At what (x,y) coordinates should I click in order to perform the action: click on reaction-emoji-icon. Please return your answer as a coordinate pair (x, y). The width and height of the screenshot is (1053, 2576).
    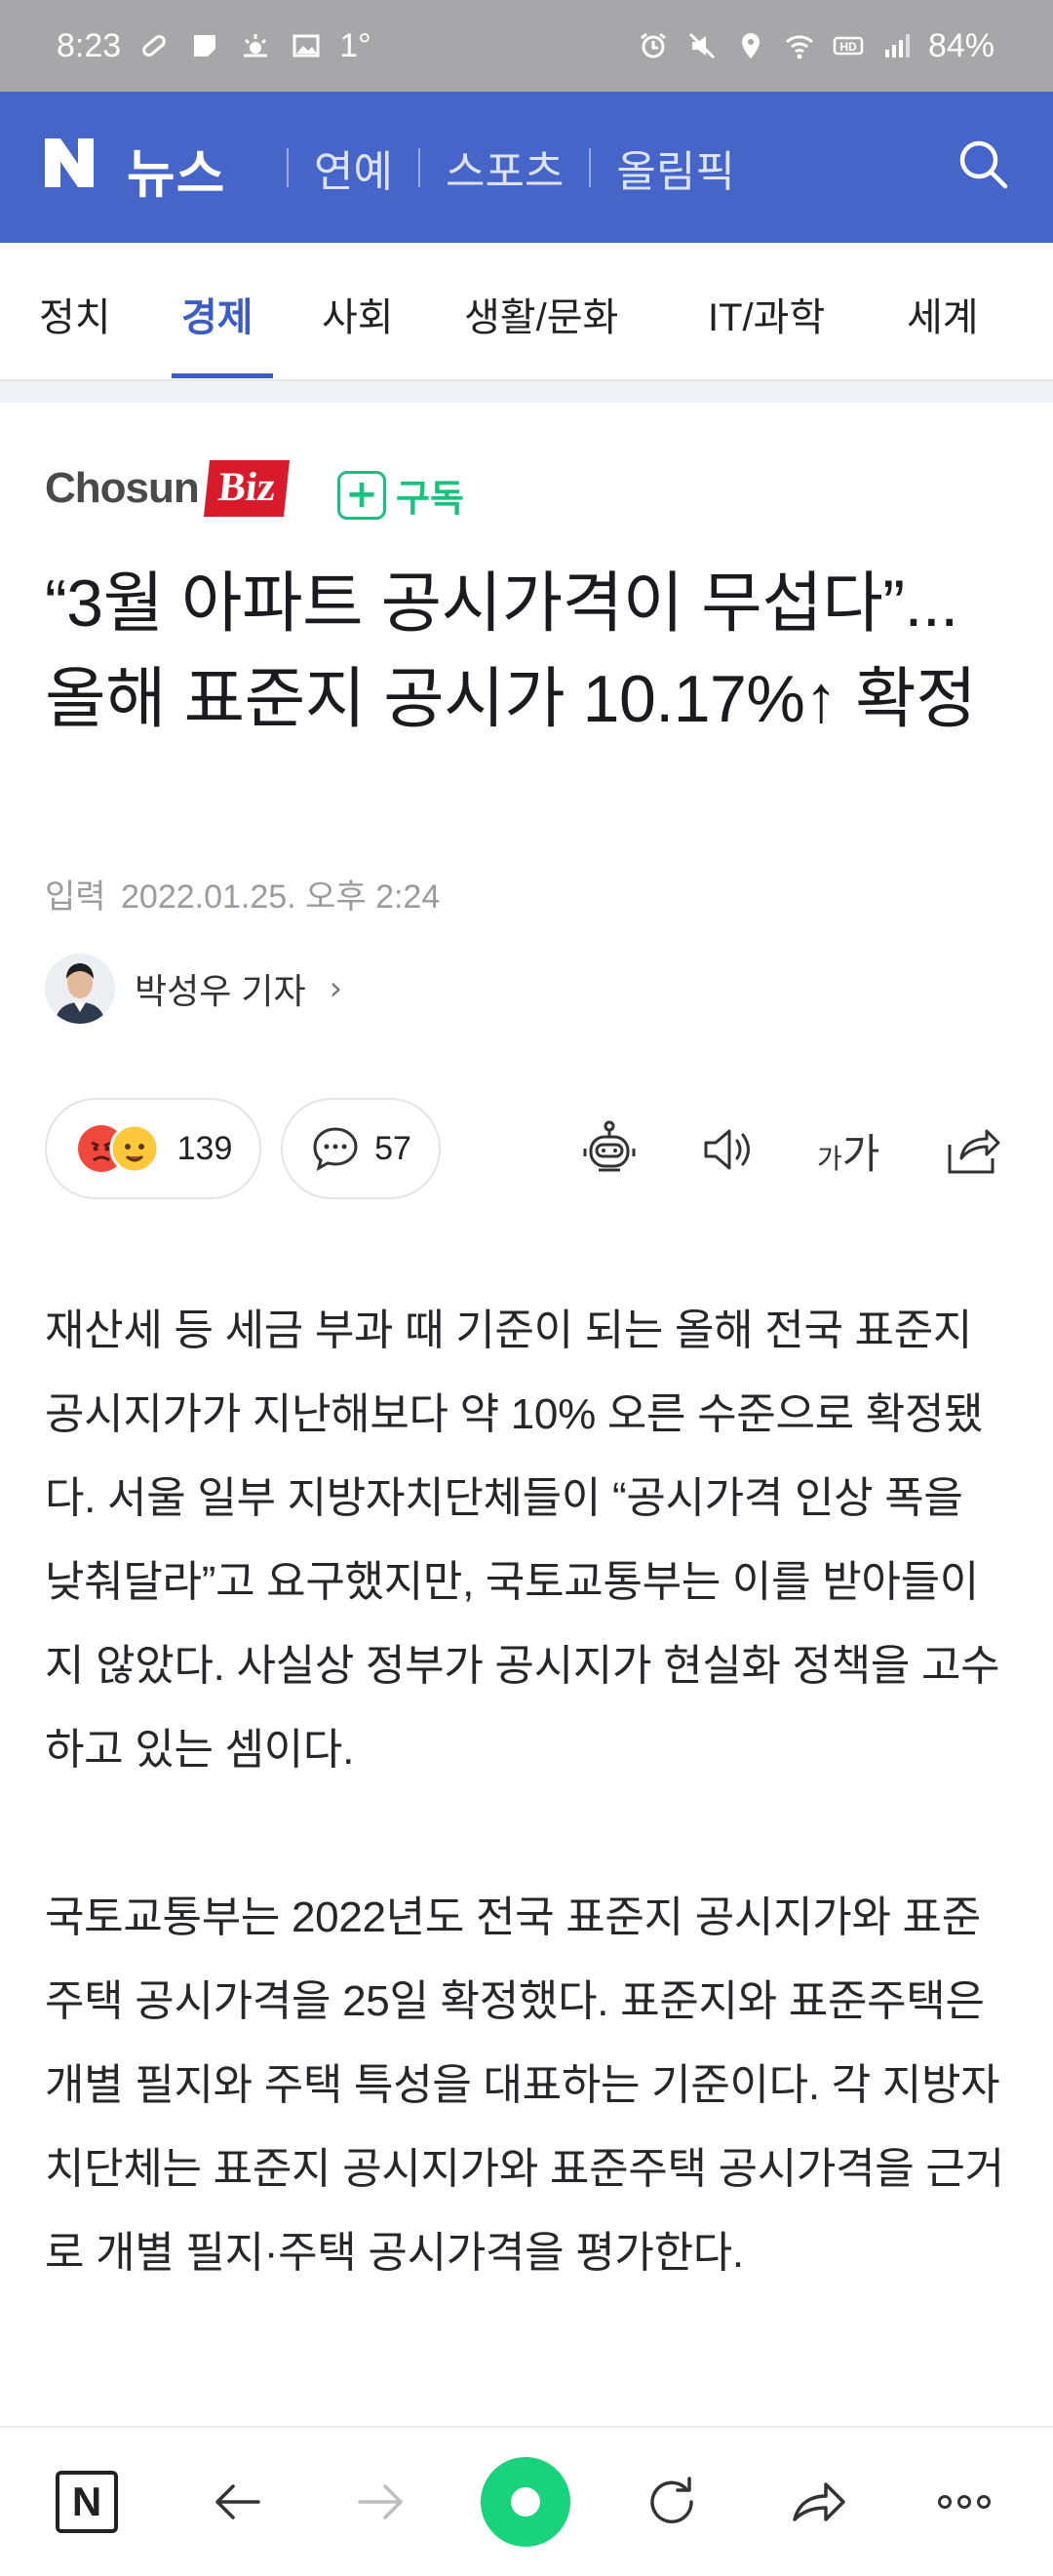
    Looking at the image, I should click on (118, 1148).